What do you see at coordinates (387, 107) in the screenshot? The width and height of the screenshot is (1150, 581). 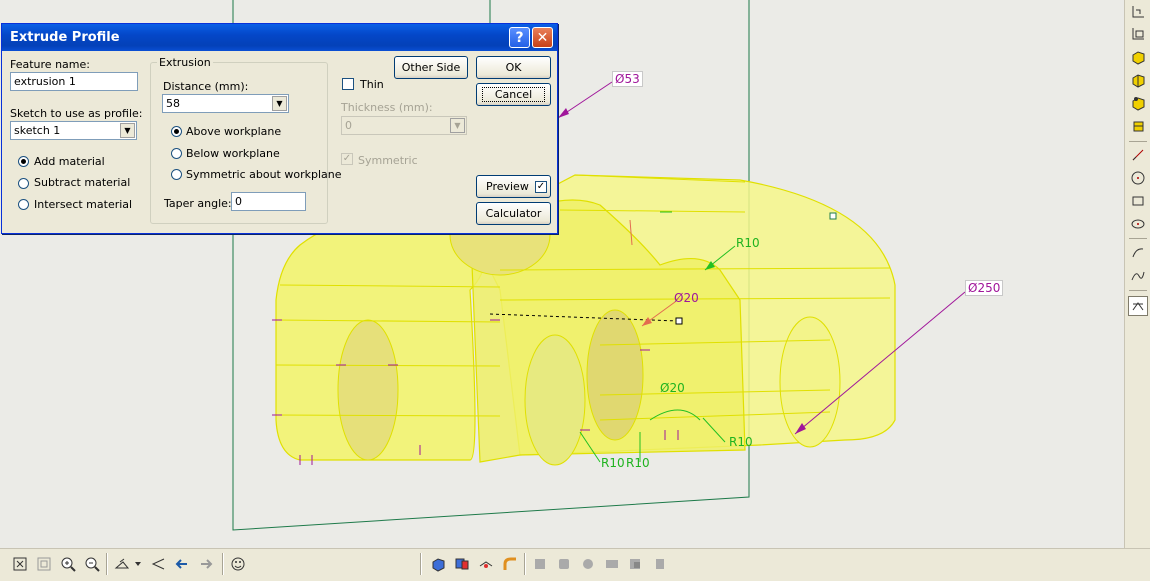 I see `thickness-label: Thickness (mm):` at bounding box center [387, 107].